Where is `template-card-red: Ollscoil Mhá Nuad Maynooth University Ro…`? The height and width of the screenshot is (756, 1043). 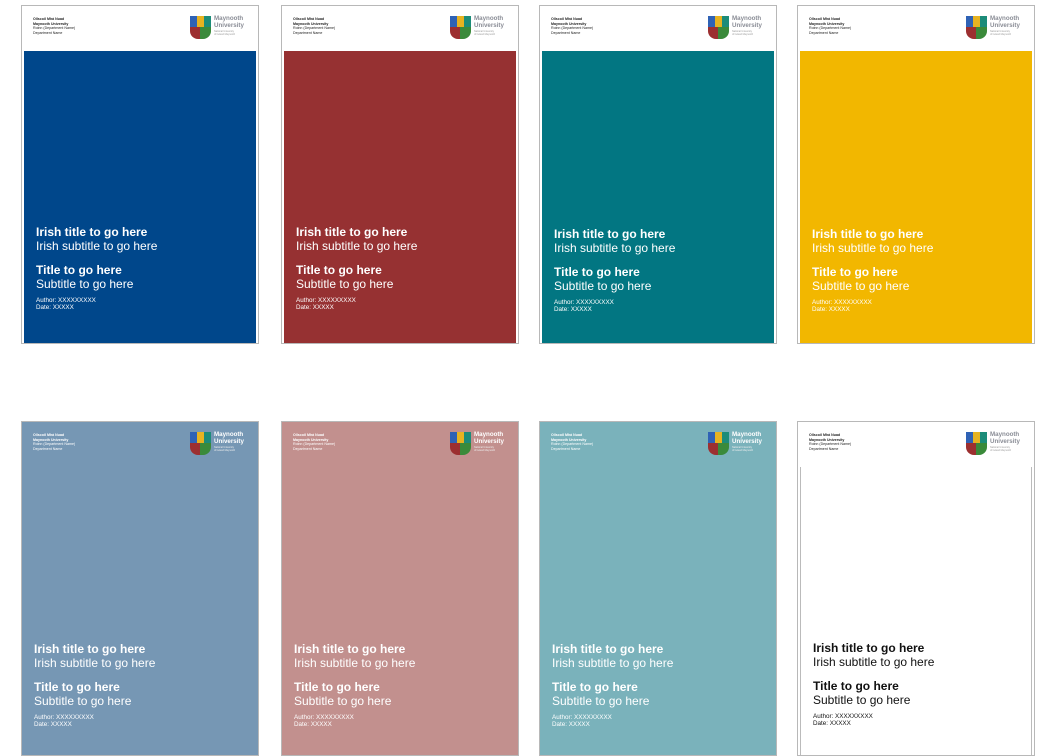
template-card-red: Ollscoil Mhá Nuad Maynooth University Ro… is located at coordinates (400, 174).